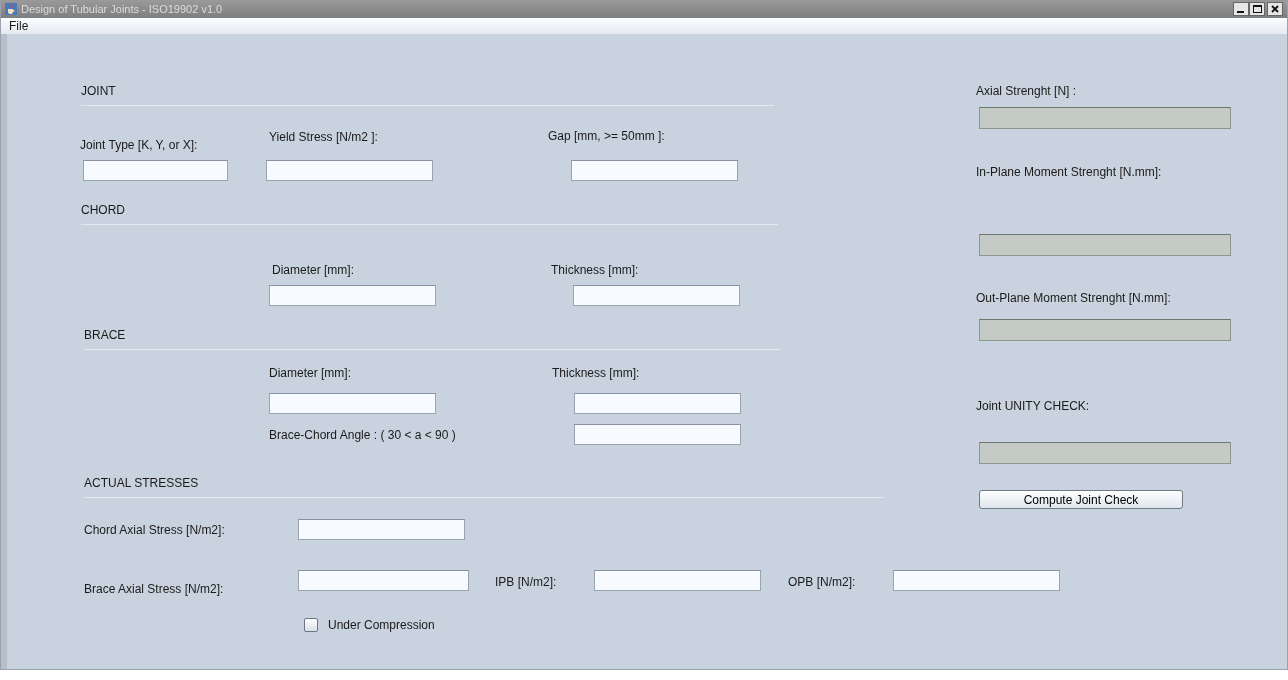 The image size is (1288, 680). Describe the element at coordinates (1033, 406) in the screenshot. I see `result-label: Joint UNITY CHECK:` at that location.